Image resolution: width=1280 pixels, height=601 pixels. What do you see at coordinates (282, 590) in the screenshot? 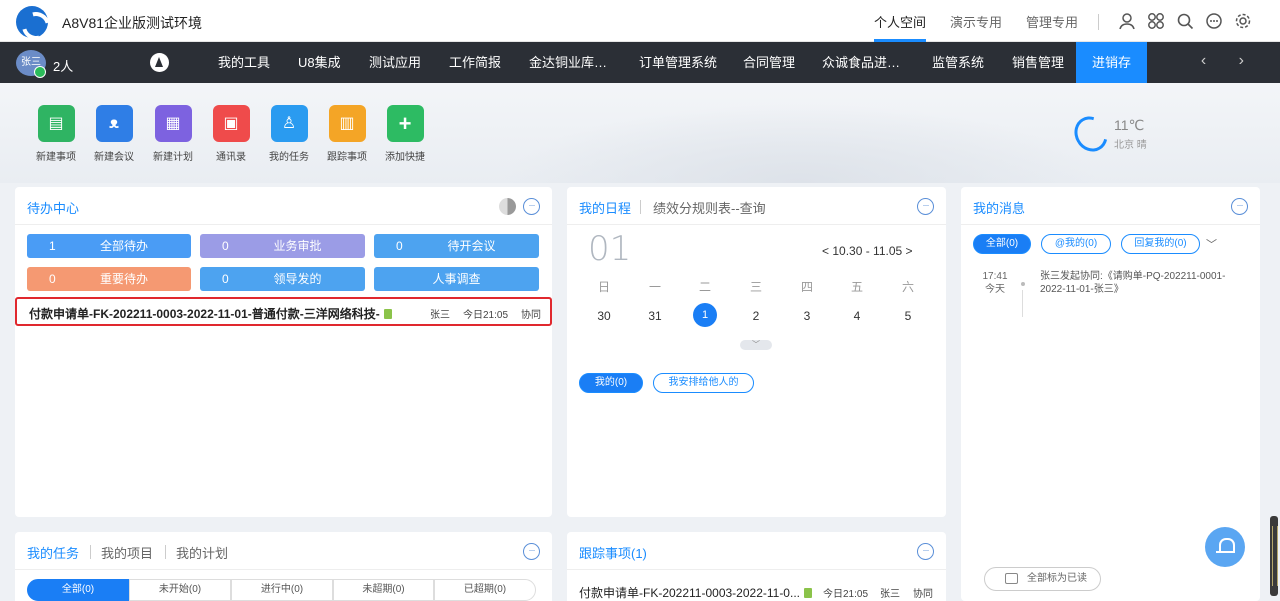
I see `tasks-filter-in-progress: 进行中(0)` at bounding box center [282, 590].